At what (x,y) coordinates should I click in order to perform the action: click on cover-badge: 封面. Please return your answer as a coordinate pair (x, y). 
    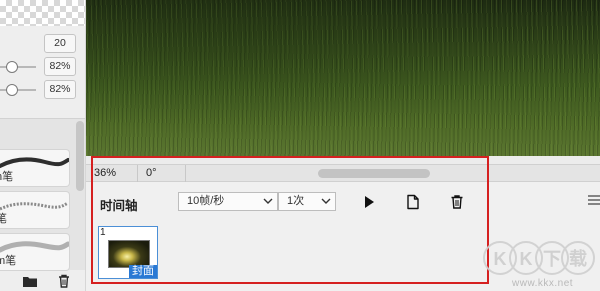
    Looking at the image, I should click on (143, 271).